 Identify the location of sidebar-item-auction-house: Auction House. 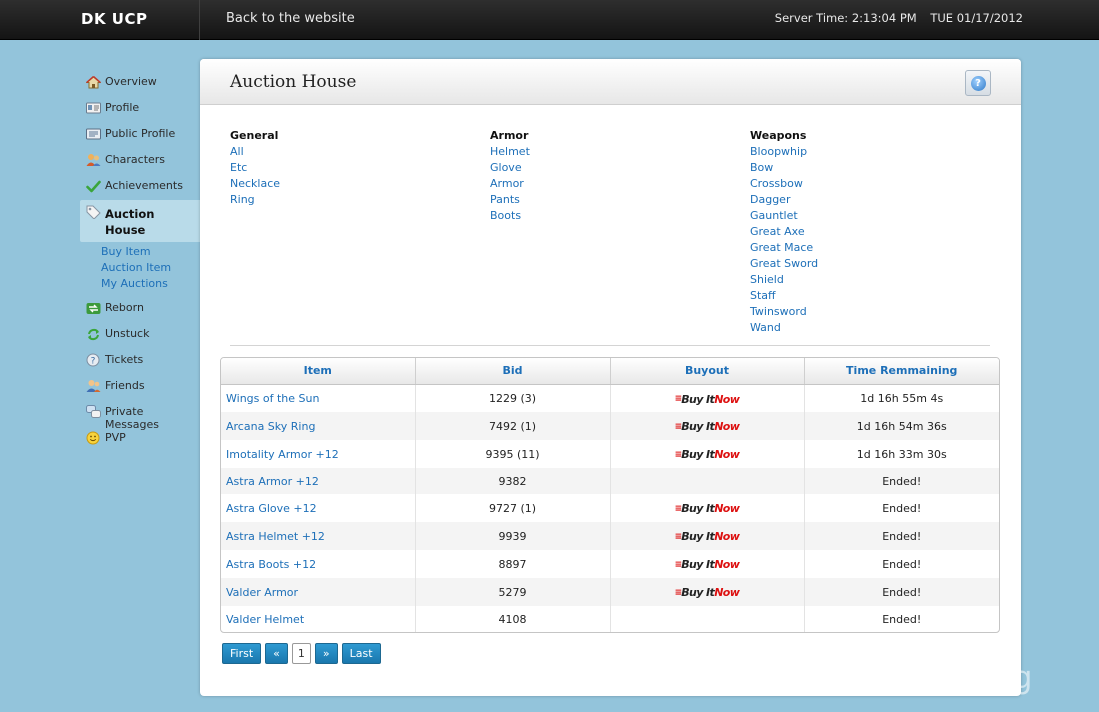
(140, 221).